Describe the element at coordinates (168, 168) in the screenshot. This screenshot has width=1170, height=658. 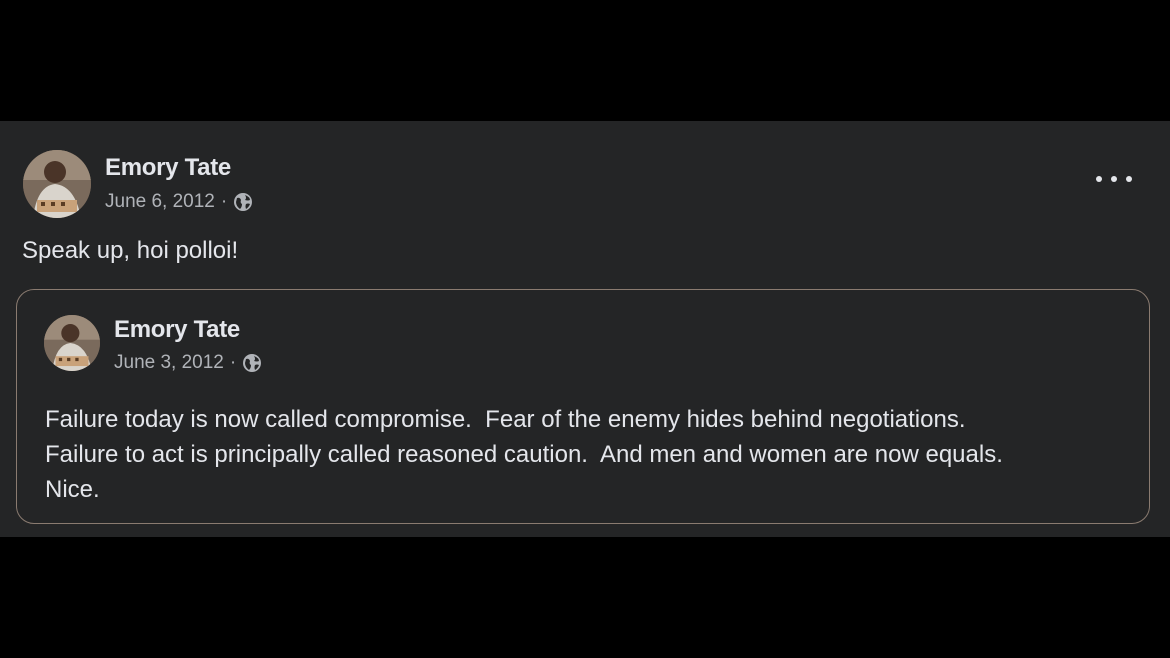
I see `author-name: Emory Tate` at that location.